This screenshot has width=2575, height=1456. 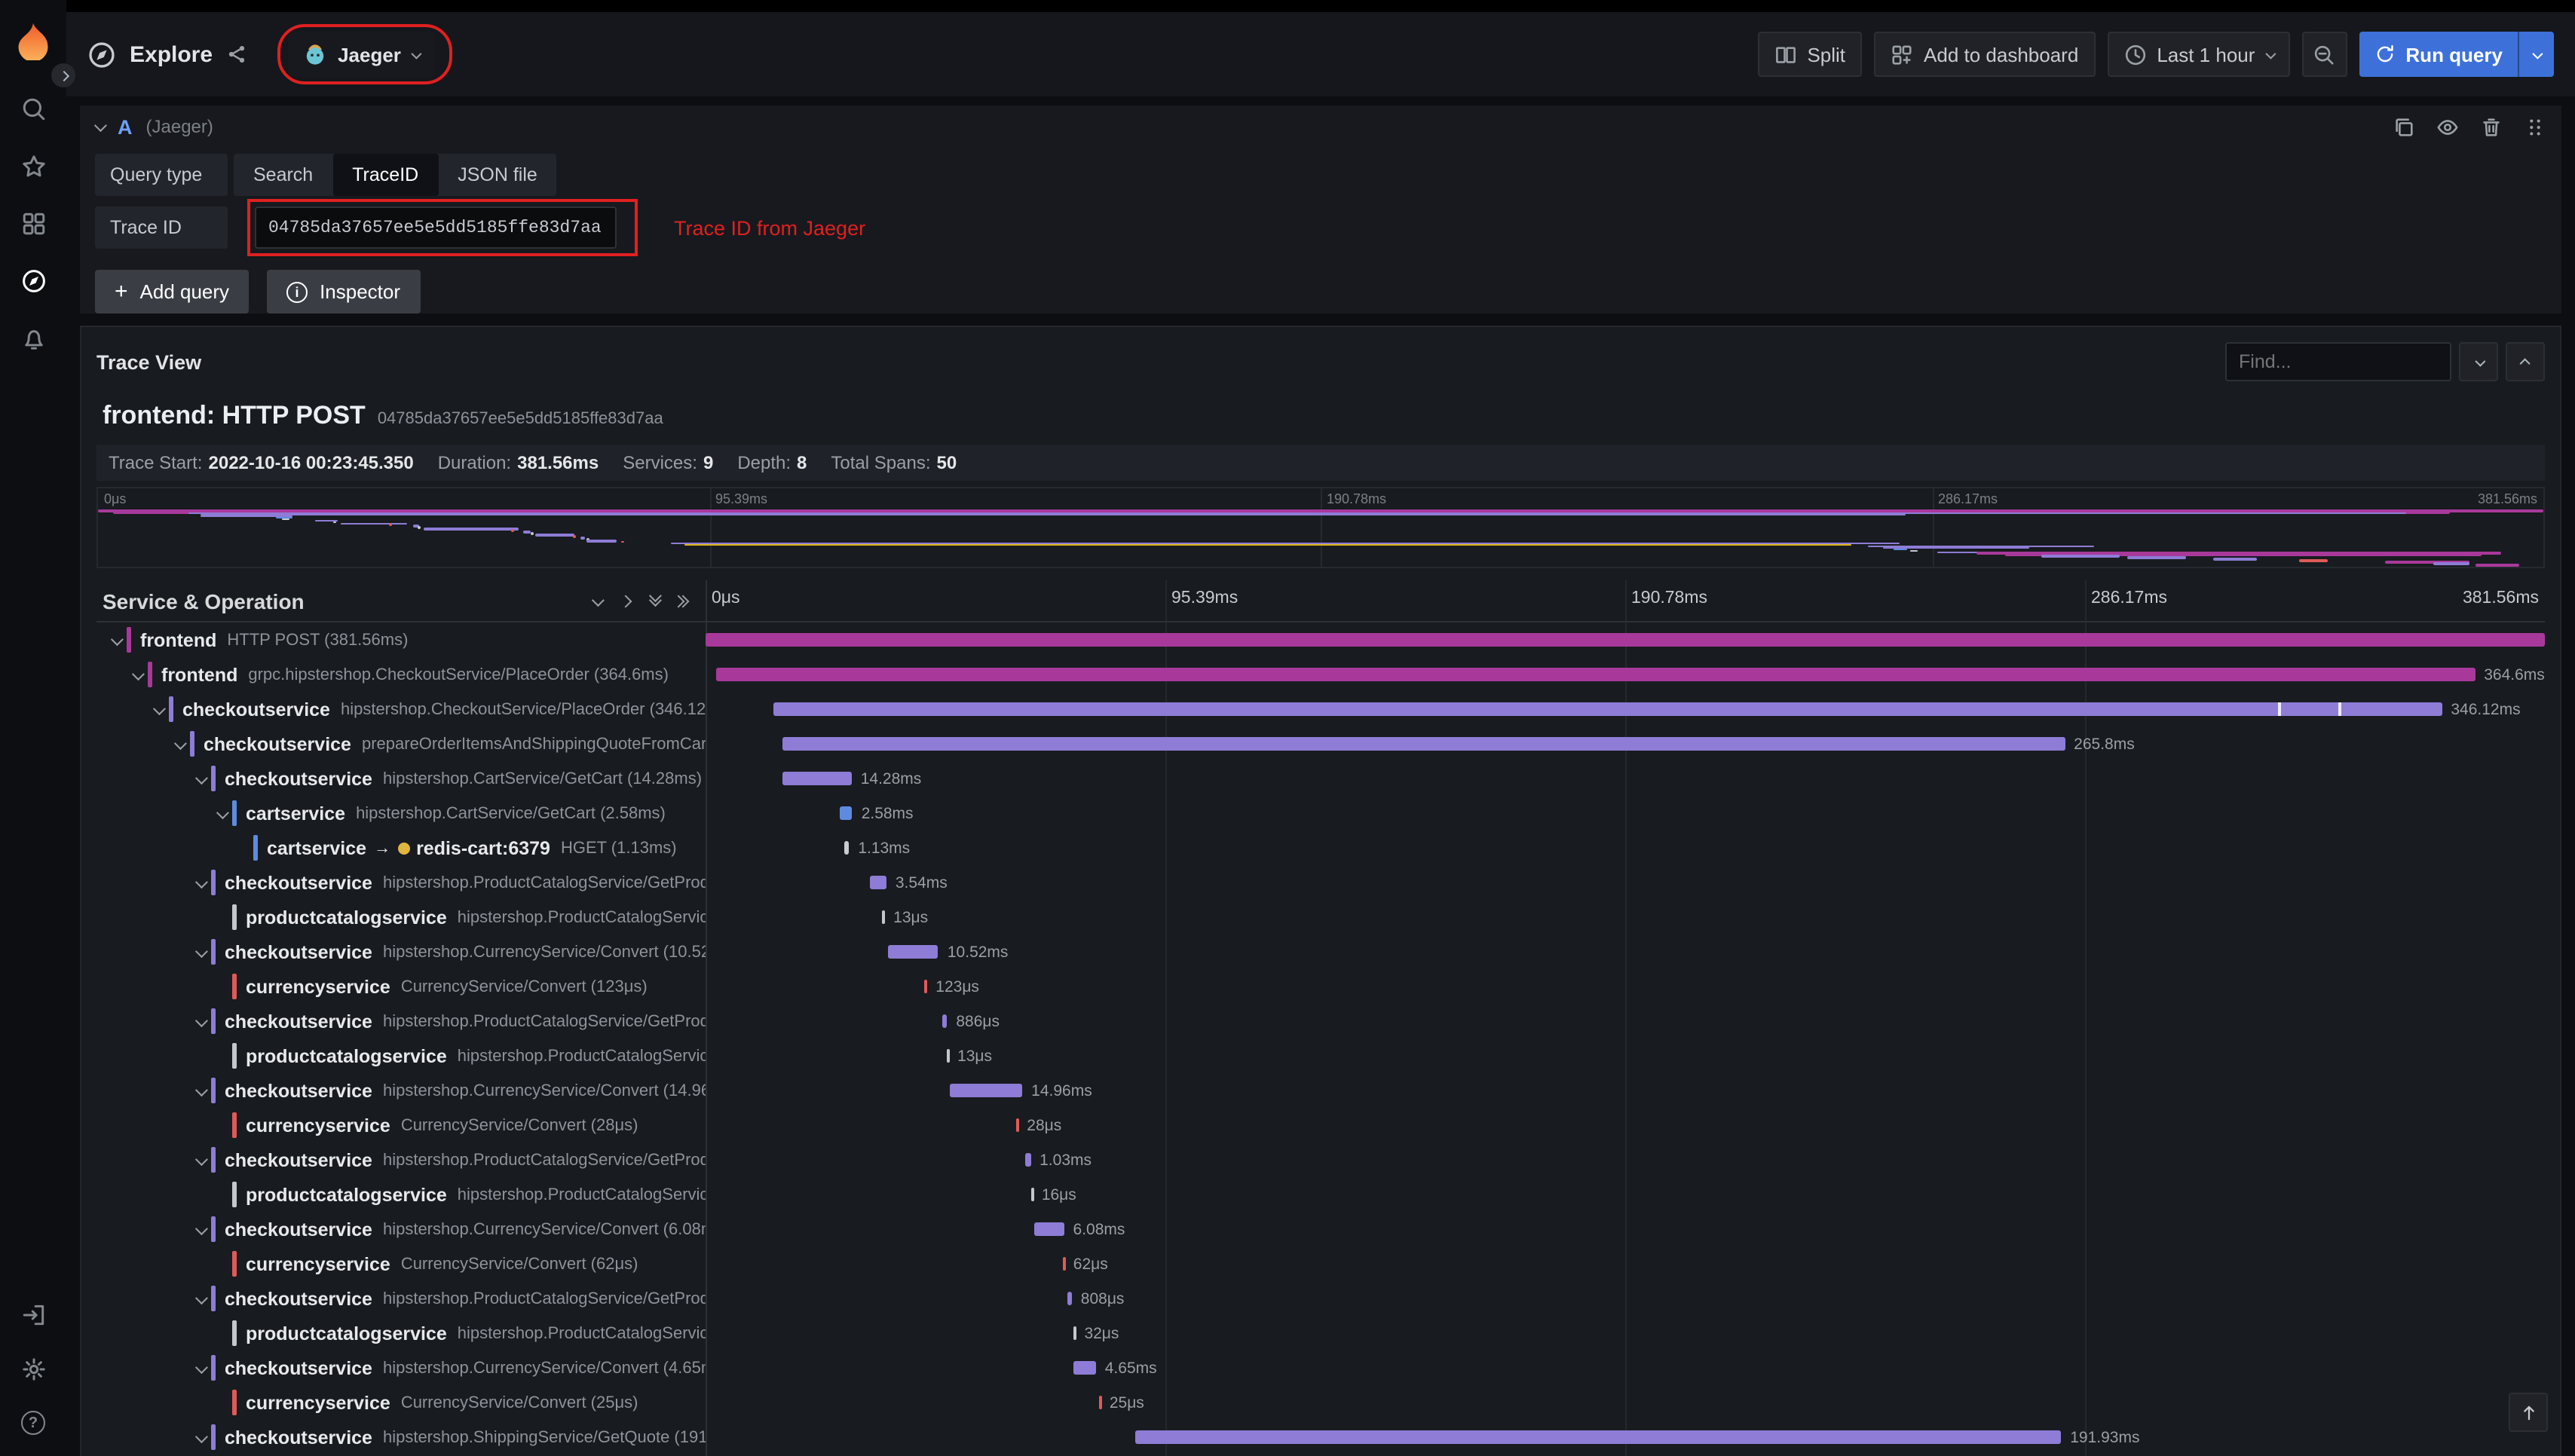 I want to click on find-prev-button, so click(x=2525, y=361).